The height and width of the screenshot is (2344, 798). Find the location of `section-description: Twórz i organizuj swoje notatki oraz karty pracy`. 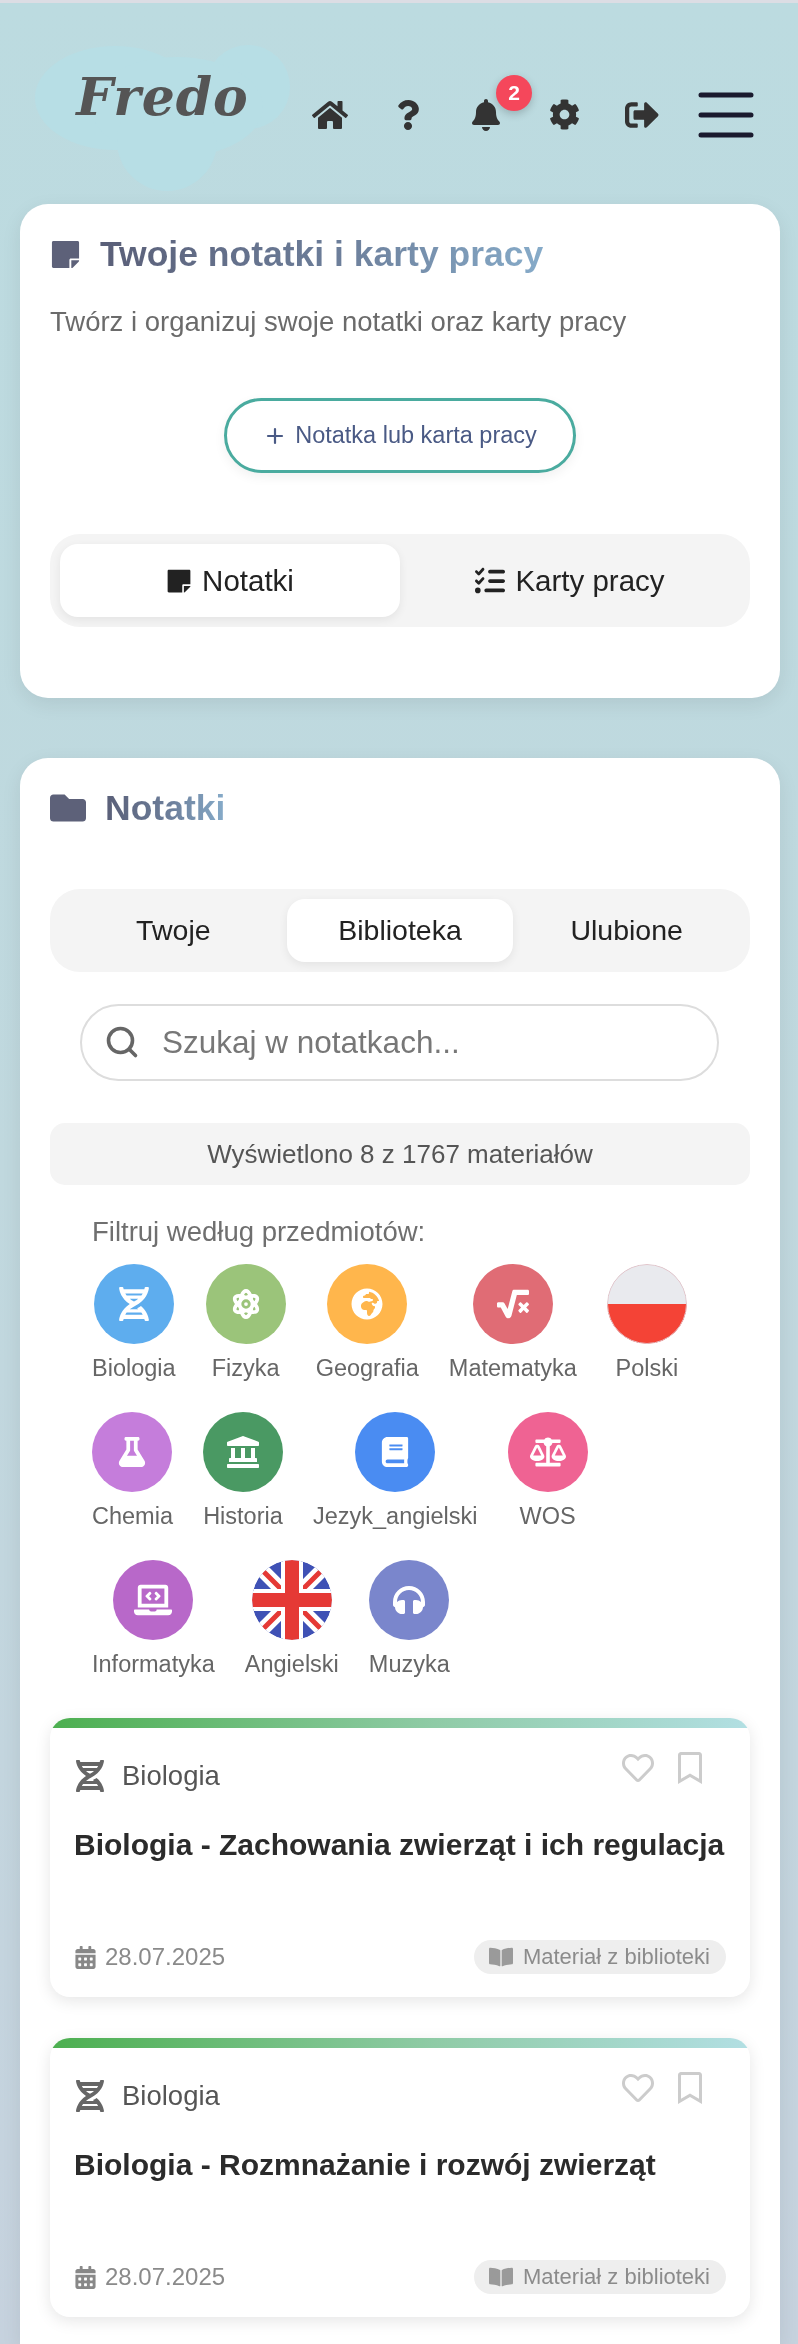

section-description: Twórz i organizuj swoje notatki oraz karty pracy is located at coordinates (339, 322).